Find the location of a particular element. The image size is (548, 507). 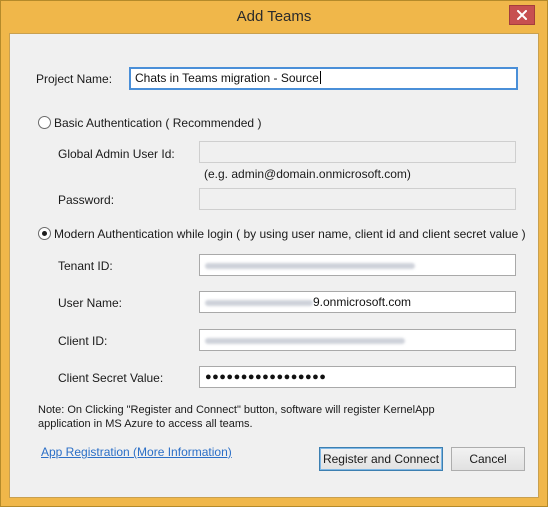

project-name-value: Chats in Teams migration - Source is located at coordinates (227, 78).